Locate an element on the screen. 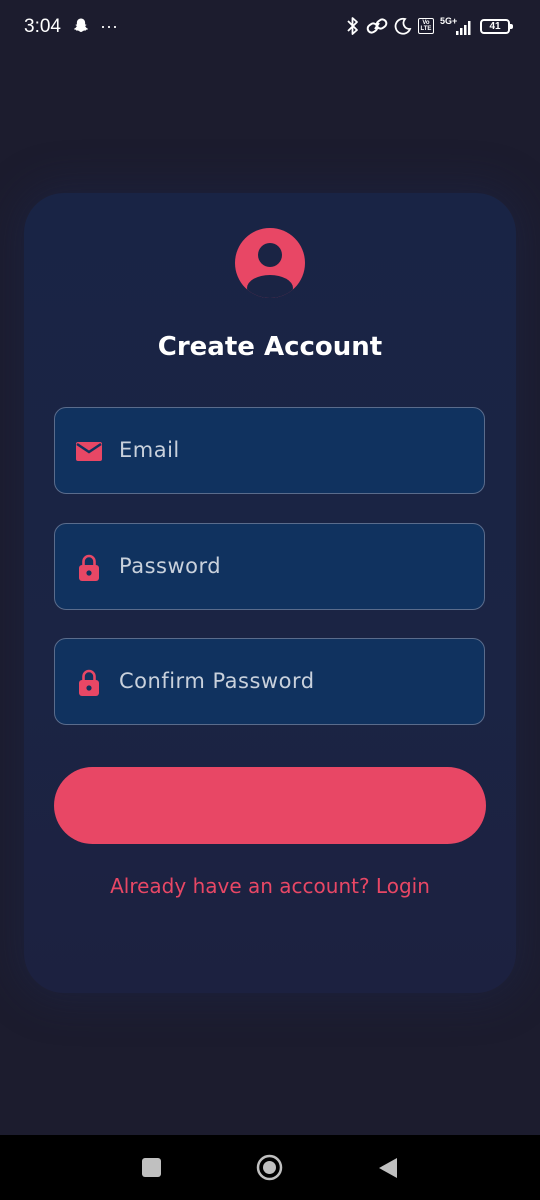 The height and width of the screenshot is (1200, 540). login-link: Already have an account? Login is located at coordinates (270, 886).